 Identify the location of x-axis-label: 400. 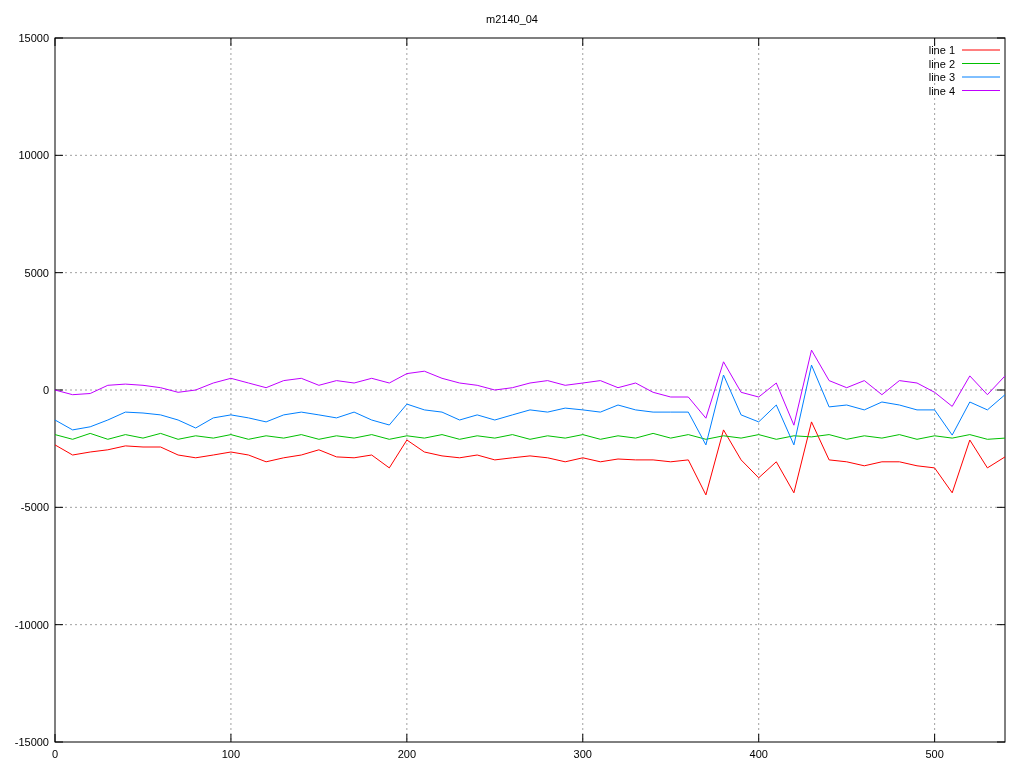
(758, 754).